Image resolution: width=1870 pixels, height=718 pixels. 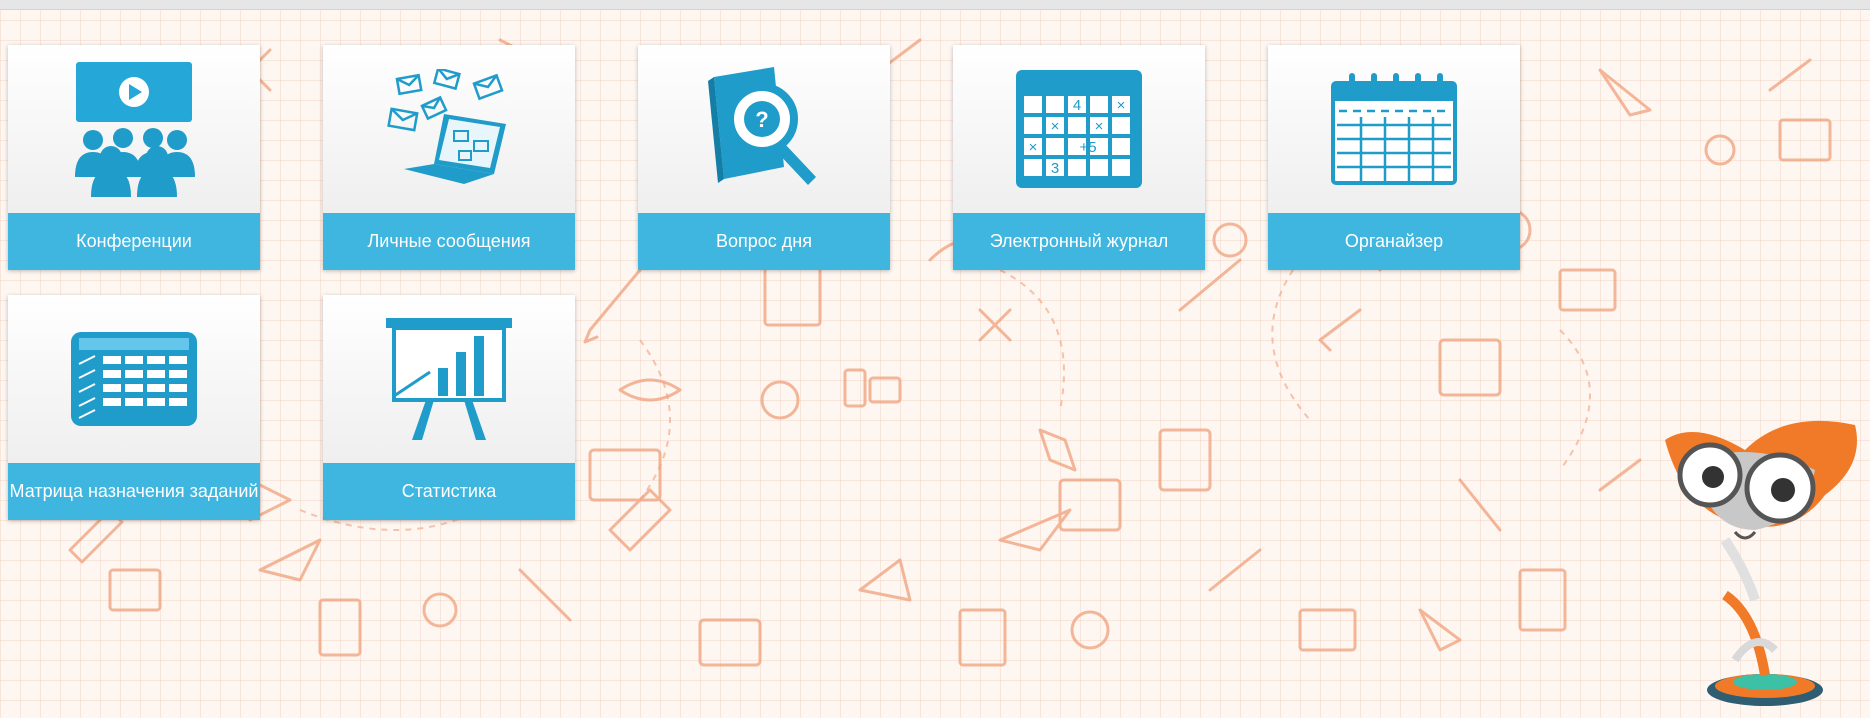 I want to click on tile-electronic-journal: 4 × × × × +5 3 Электронный журнал, so click(x=1079, y=157).